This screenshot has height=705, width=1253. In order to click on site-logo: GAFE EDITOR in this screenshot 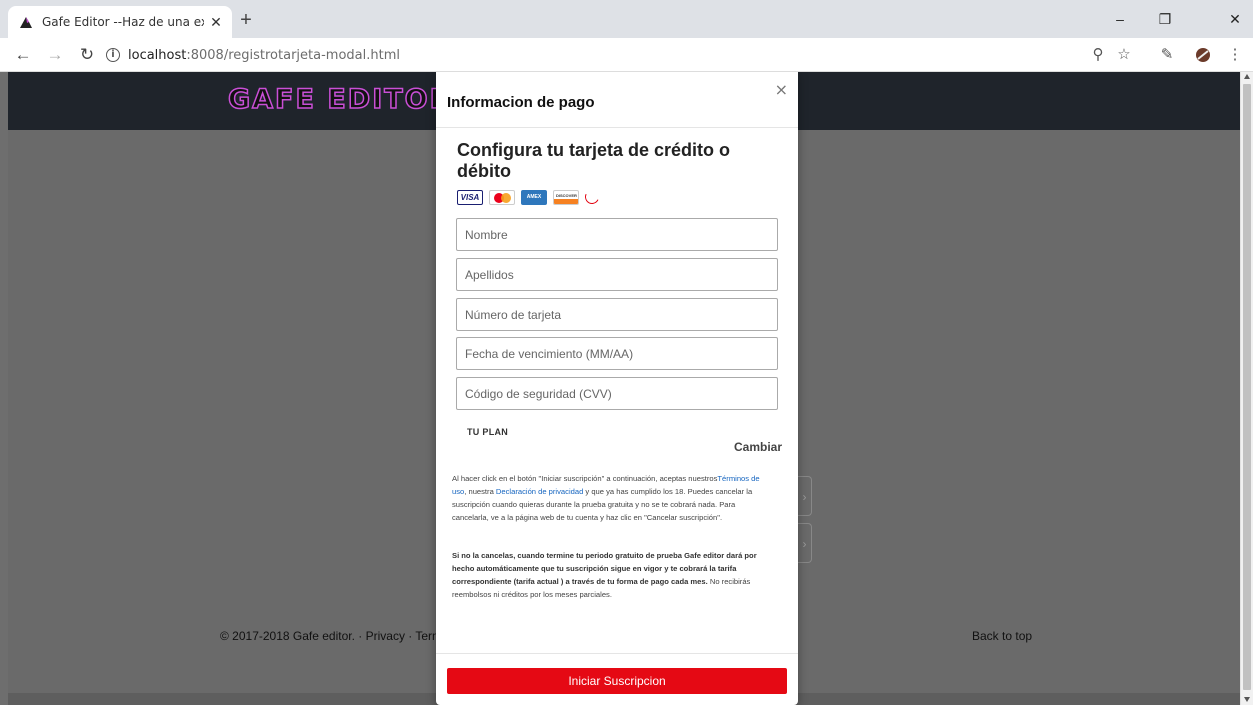, I will do `click(339, 99)`.